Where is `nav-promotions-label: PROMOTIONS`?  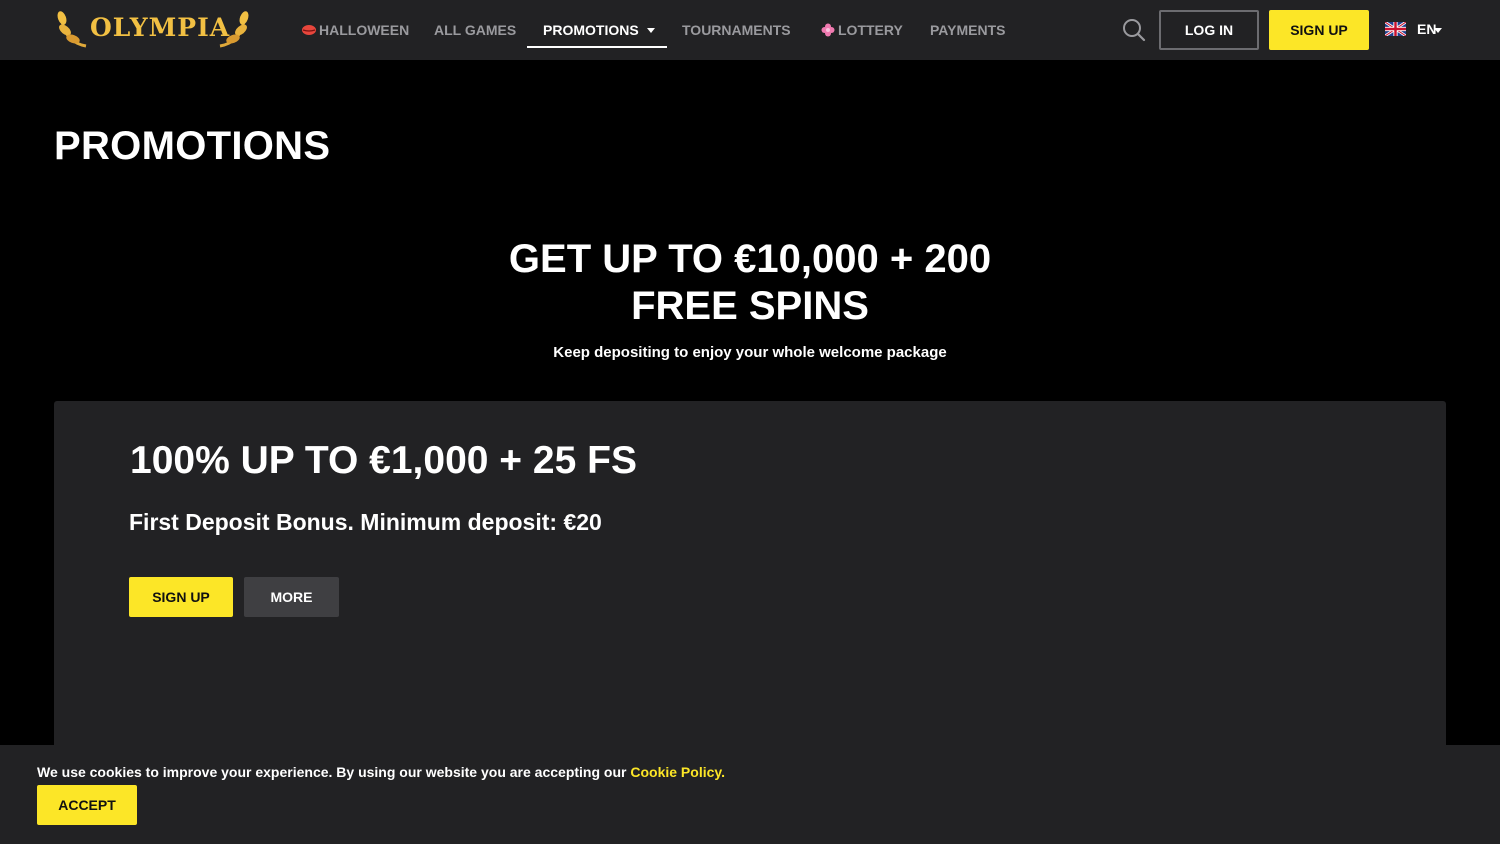 nav-promotions-label: PROMOTIONS is located at coordinates (591, 30).